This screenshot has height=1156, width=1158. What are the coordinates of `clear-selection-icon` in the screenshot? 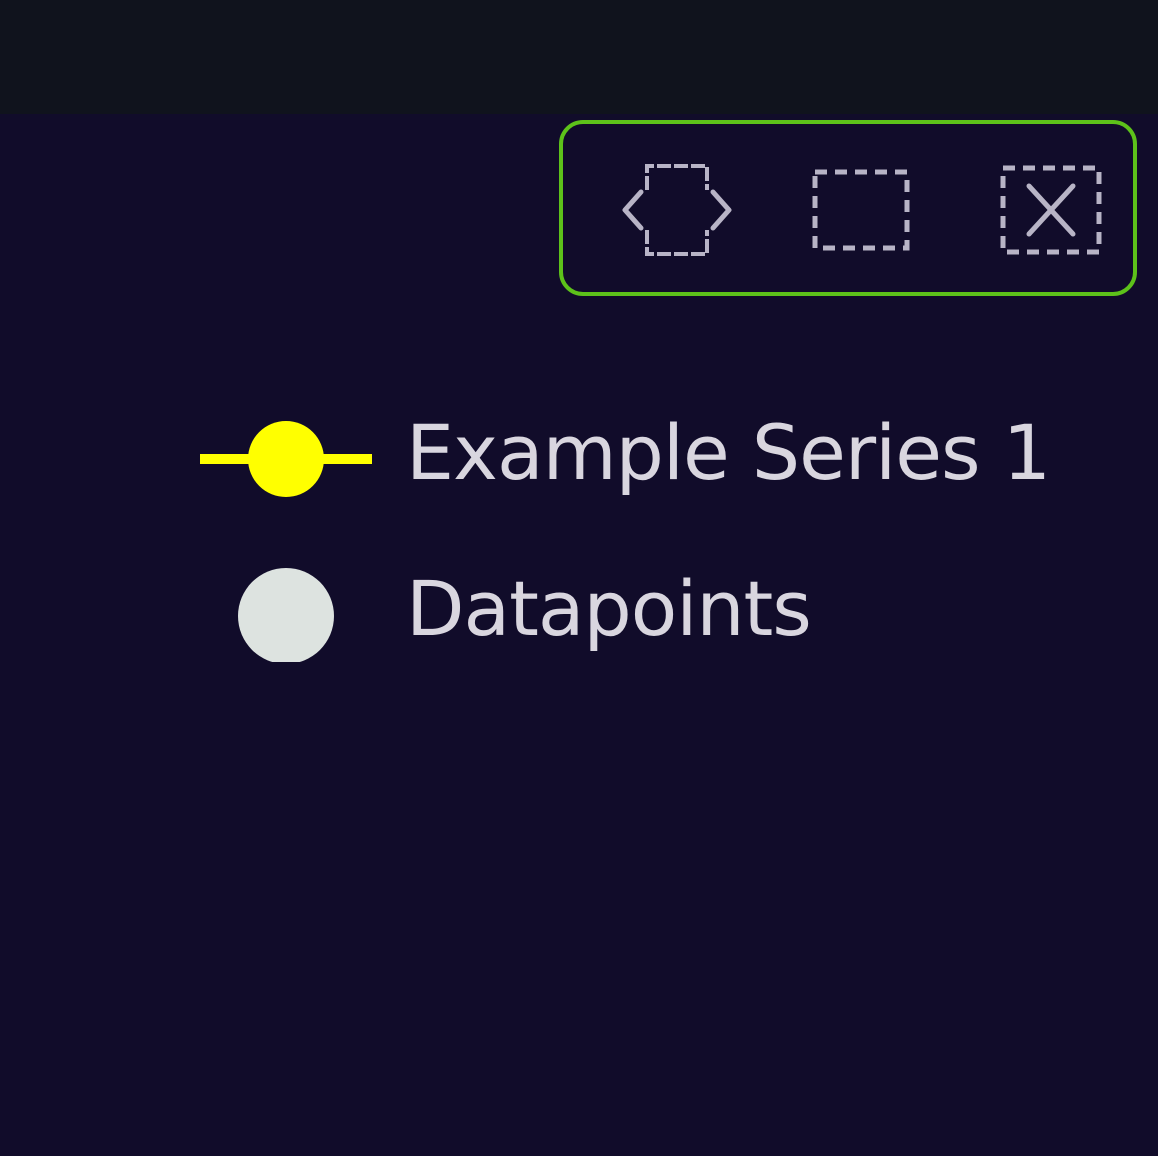 It's located at (1051, 210).